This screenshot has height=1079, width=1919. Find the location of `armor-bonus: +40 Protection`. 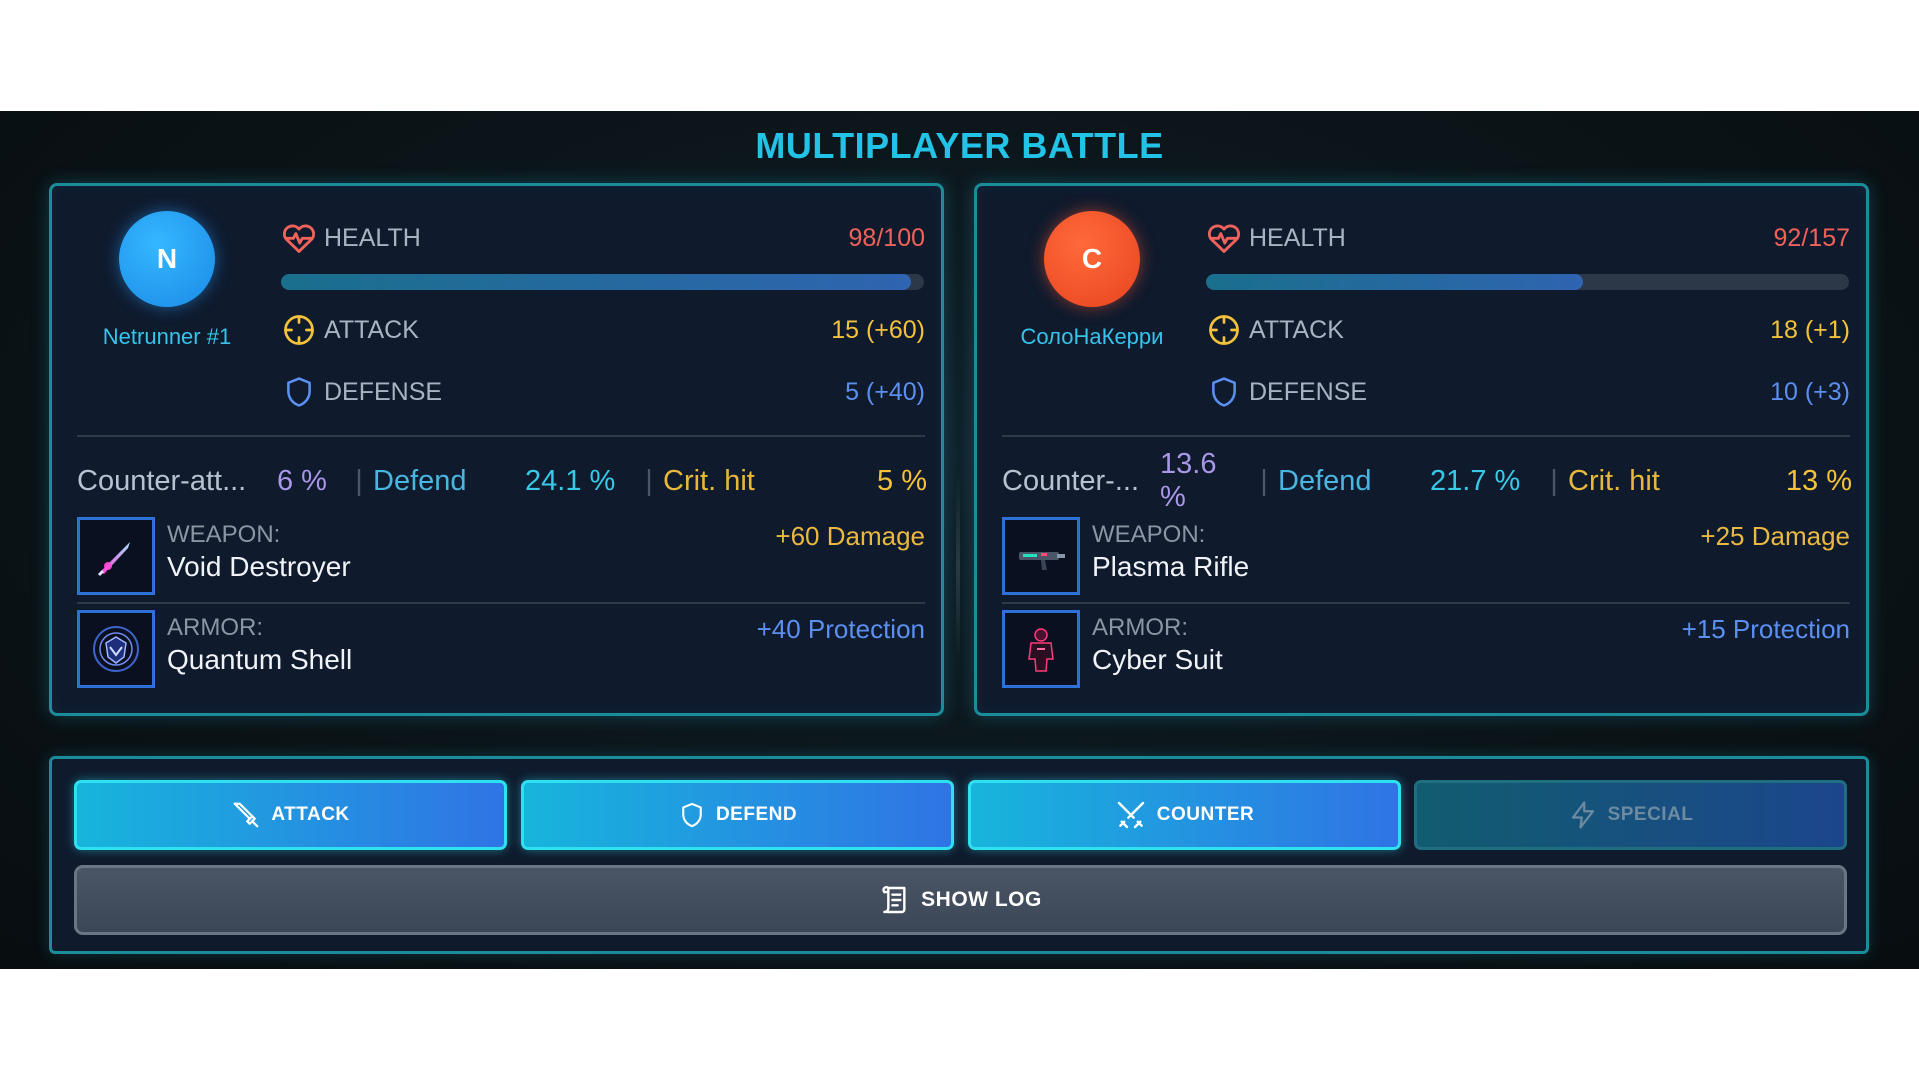

armor-bonus: +40 Protection is located at coordinates (840, 629).